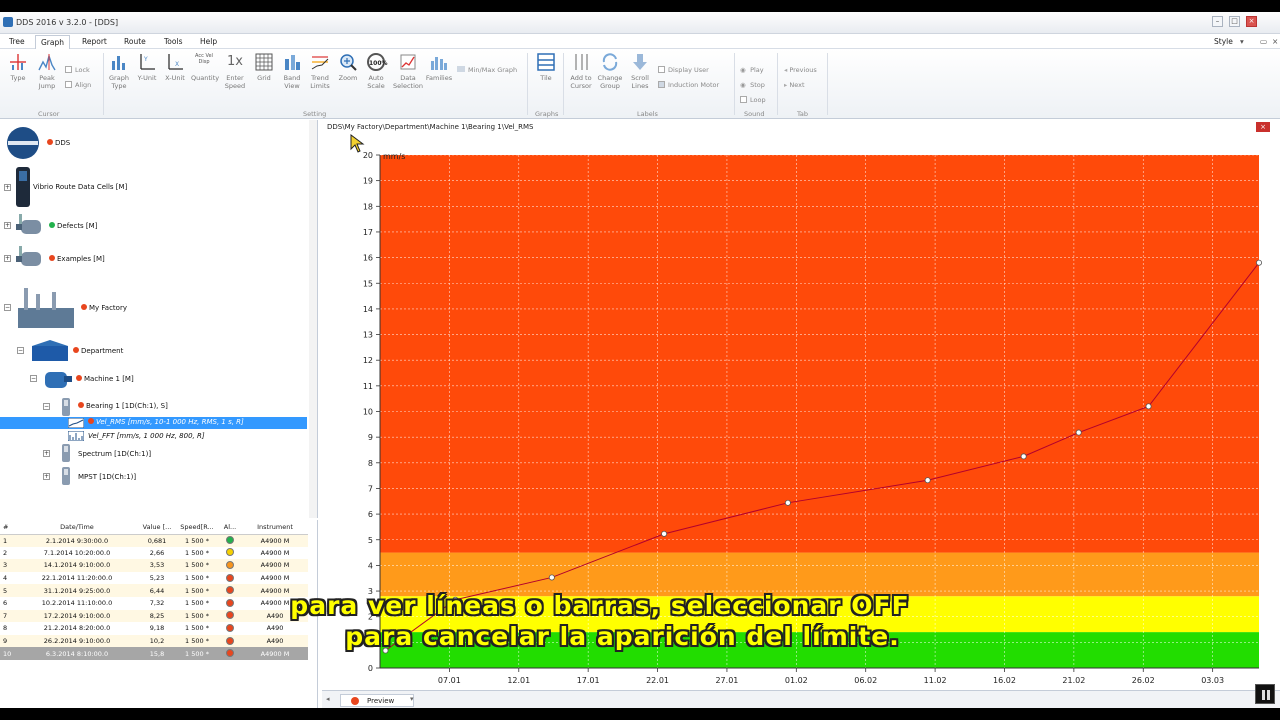 This screenshot has width=1280, height=720. What do you see at coordinates (439, 63) in the screenshot?
I see `families-icon` at bounding box center [439, 63].